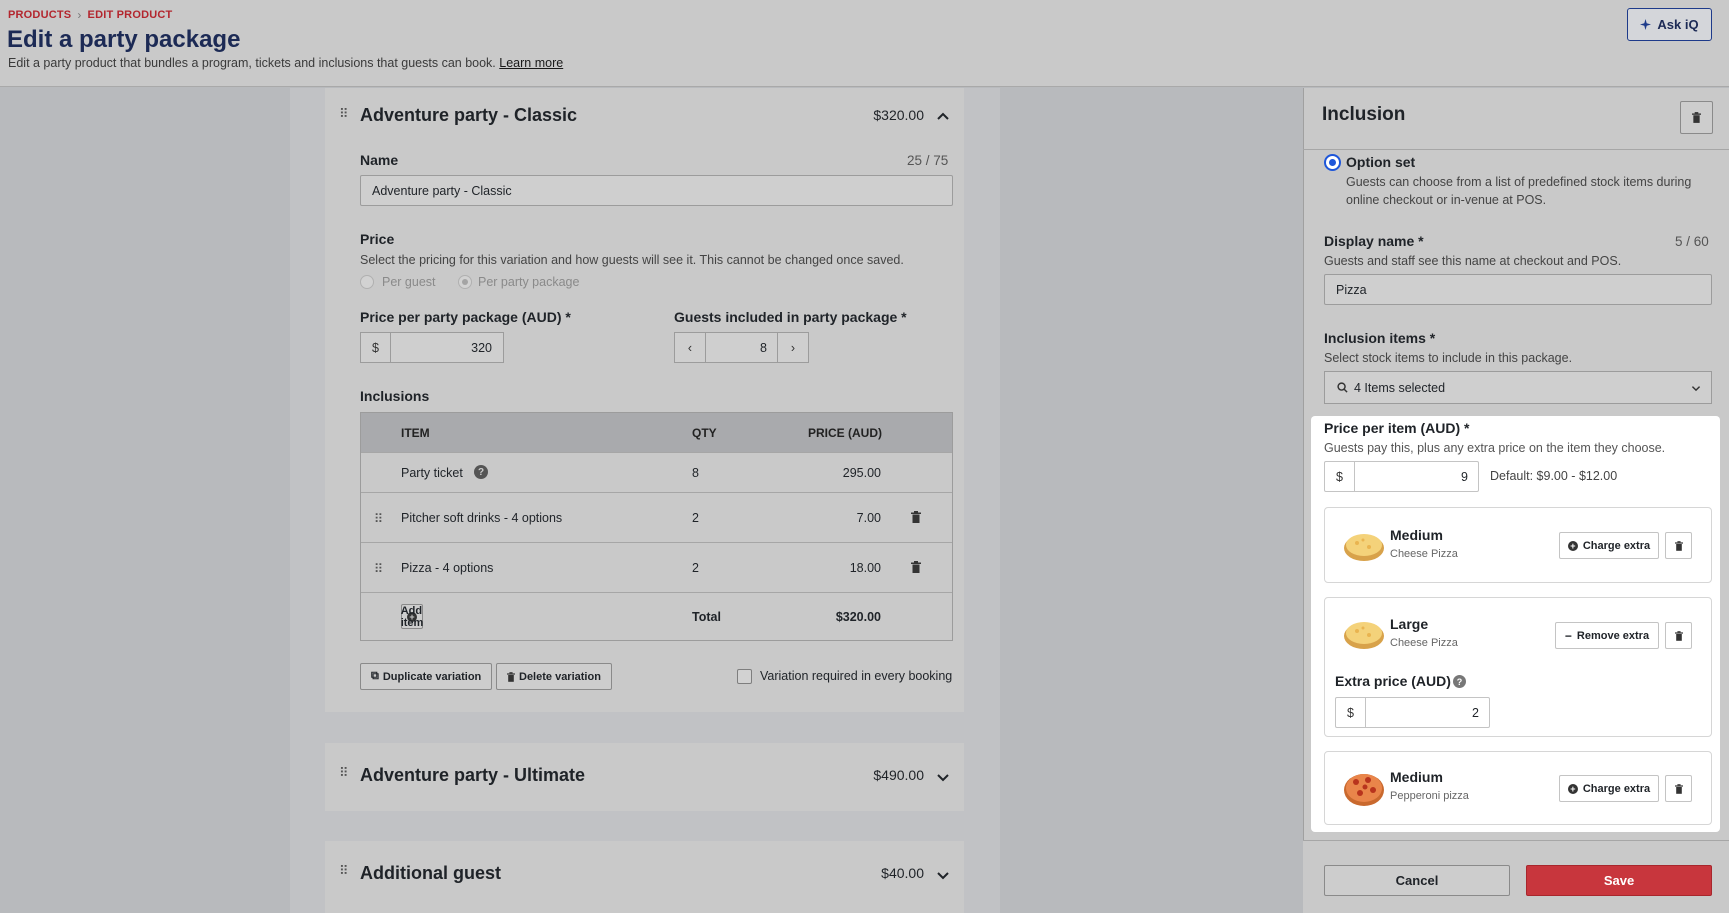 This screenshot has height=913, width=1729. I want to click on breadcrumb-edit-product: EDIT PRODUCT, so click(130, 15).